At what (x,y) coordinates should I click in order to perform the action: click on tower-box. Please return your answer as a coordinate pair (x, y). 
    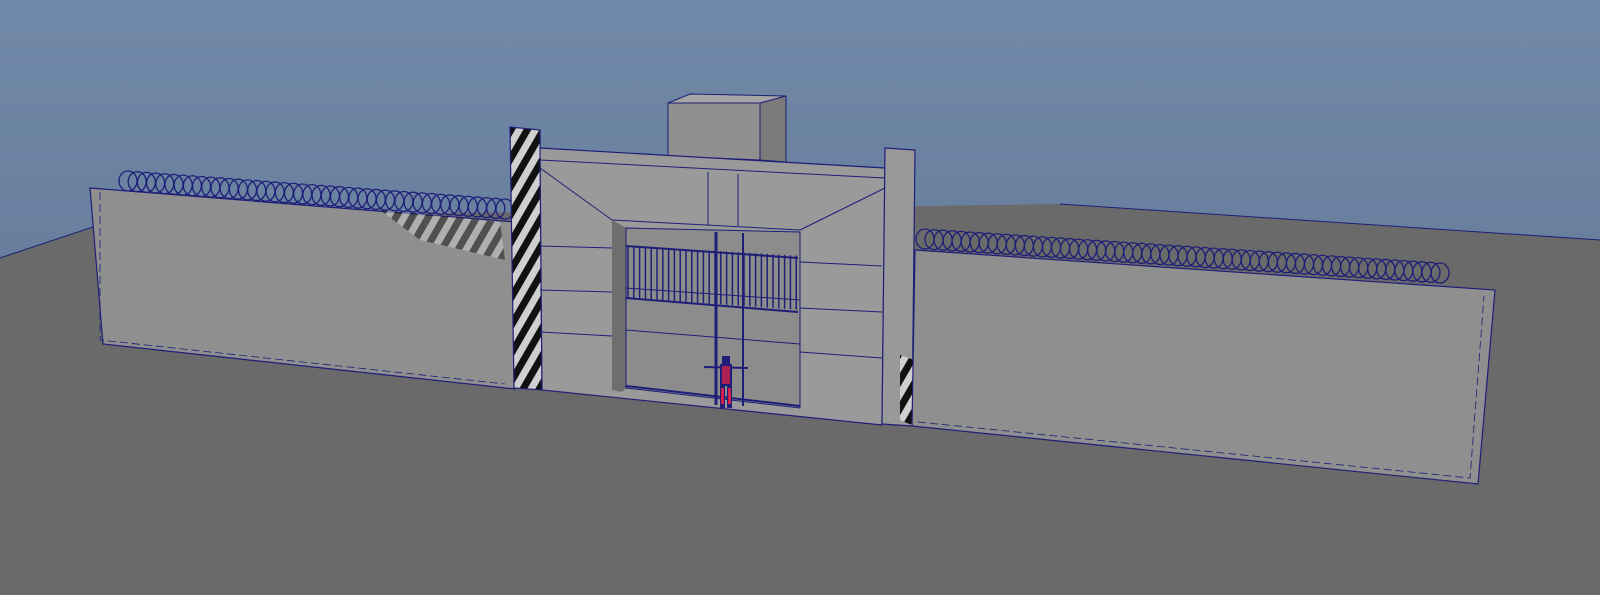
    Looking at the image, I should click on (727, 128).